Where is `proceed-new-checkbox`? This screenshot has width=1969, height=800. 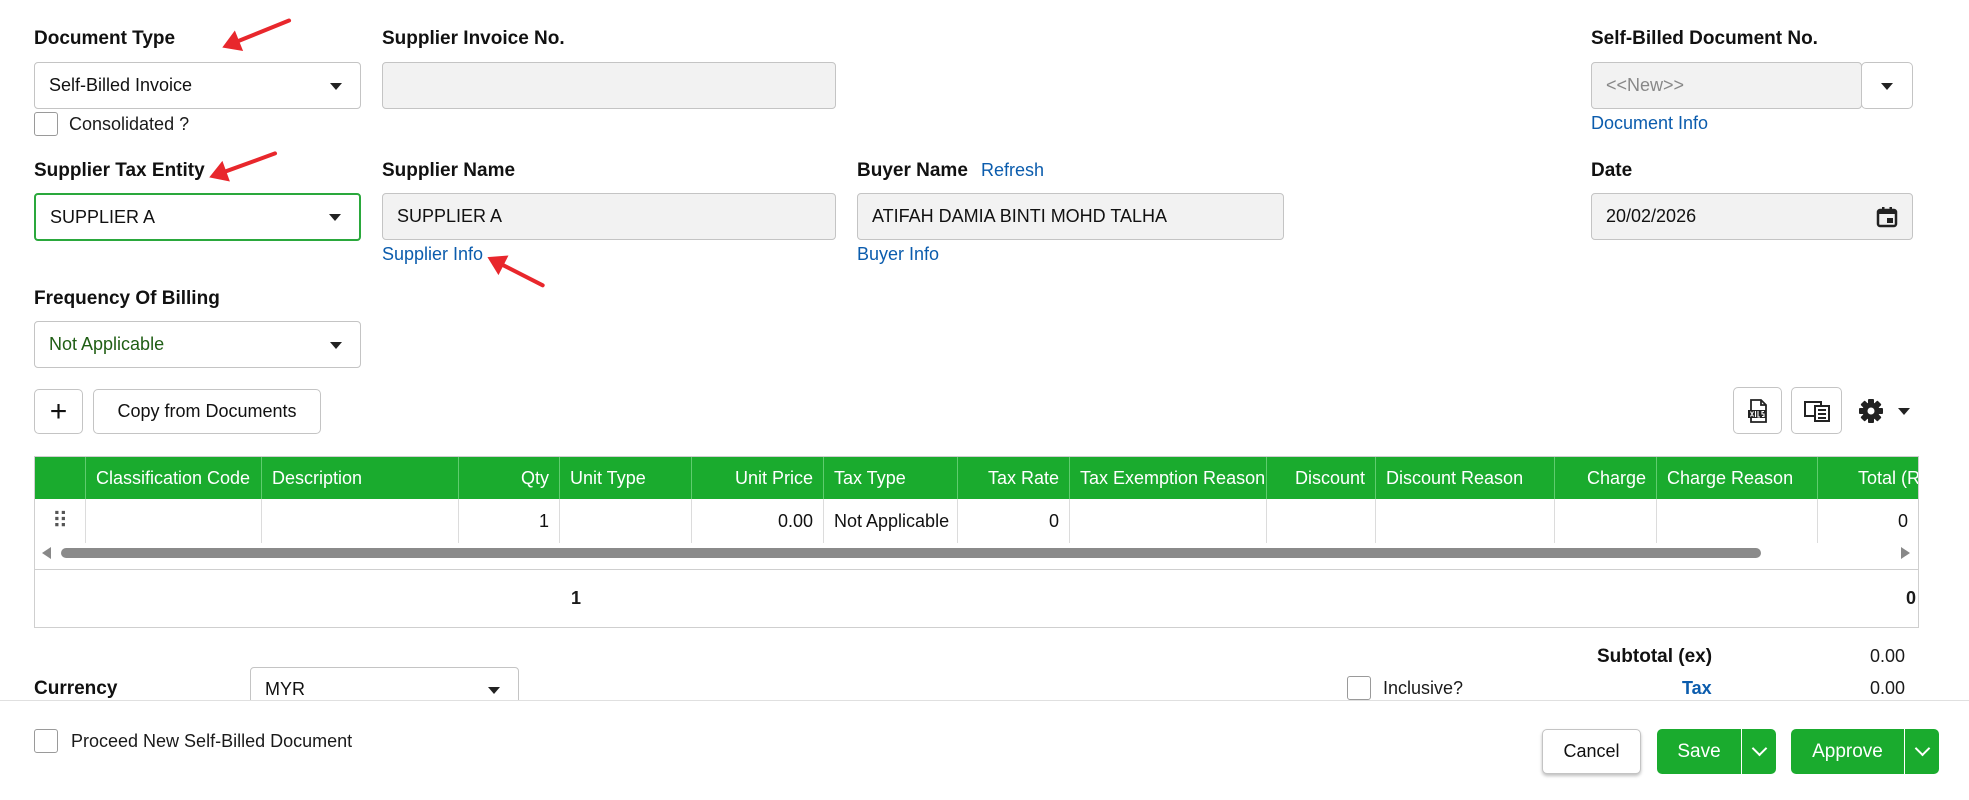 proceed-new-checkbox is located at coordinates (46, 741).